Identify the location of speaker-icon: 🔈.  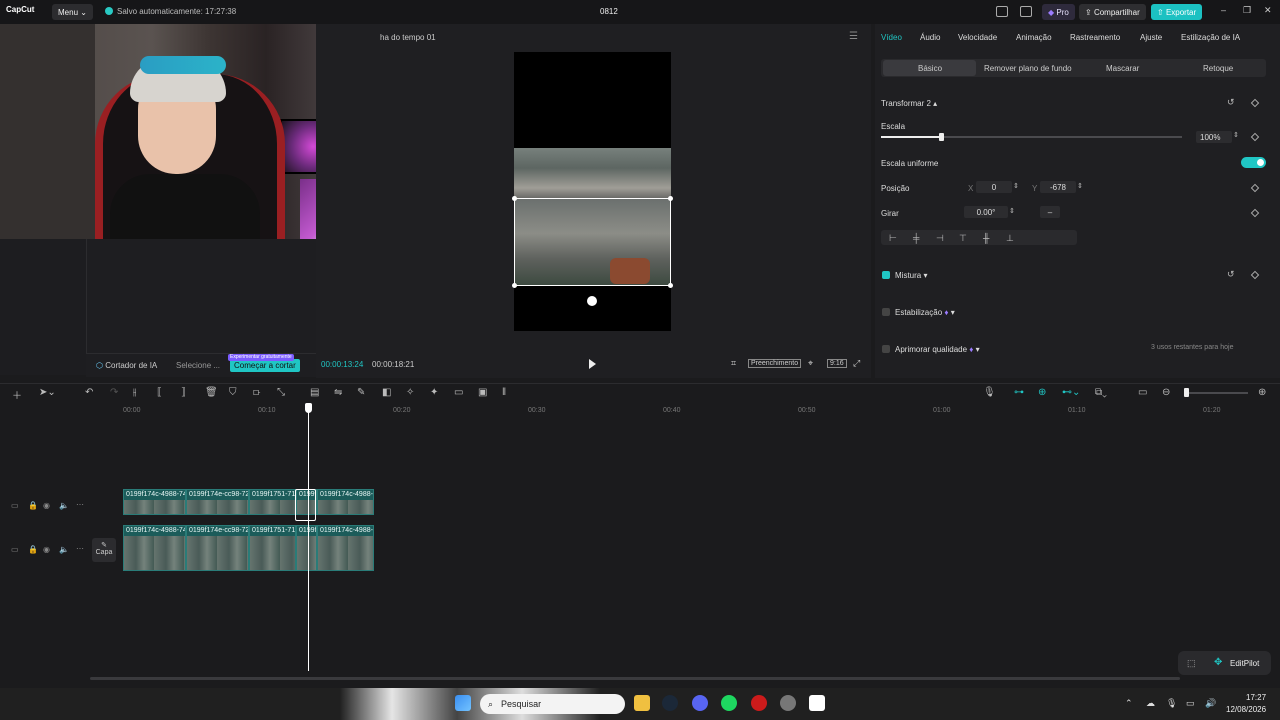
(64, 549).